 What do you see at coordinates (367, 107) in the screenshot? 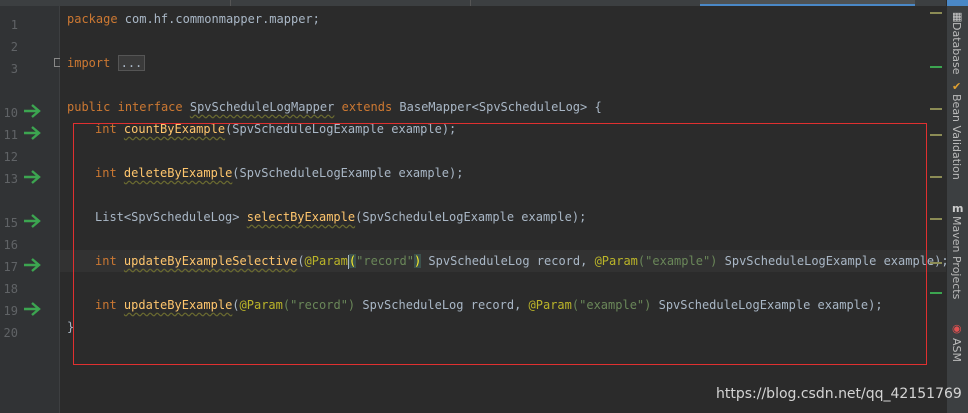
I see `keyword: extends` at bounding box center [367, 107].